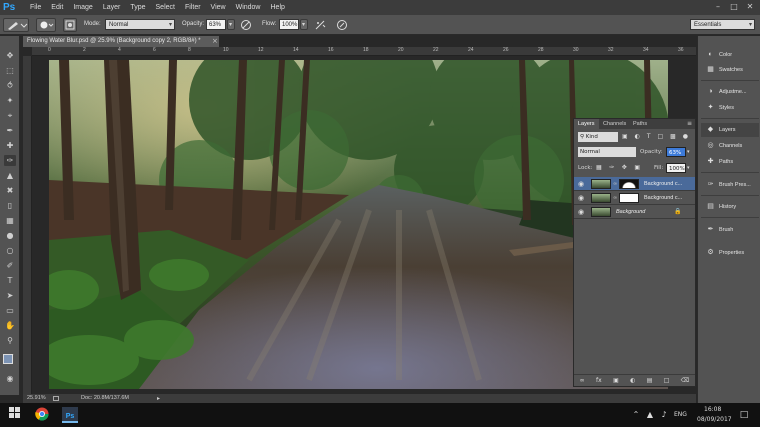 The height and width of the screenshot is (427, 760). What do you see at coordinates (10, 220) in the screenshot?
I see `gradient-tool-icon: ▦` at bounding box center [10, 220].